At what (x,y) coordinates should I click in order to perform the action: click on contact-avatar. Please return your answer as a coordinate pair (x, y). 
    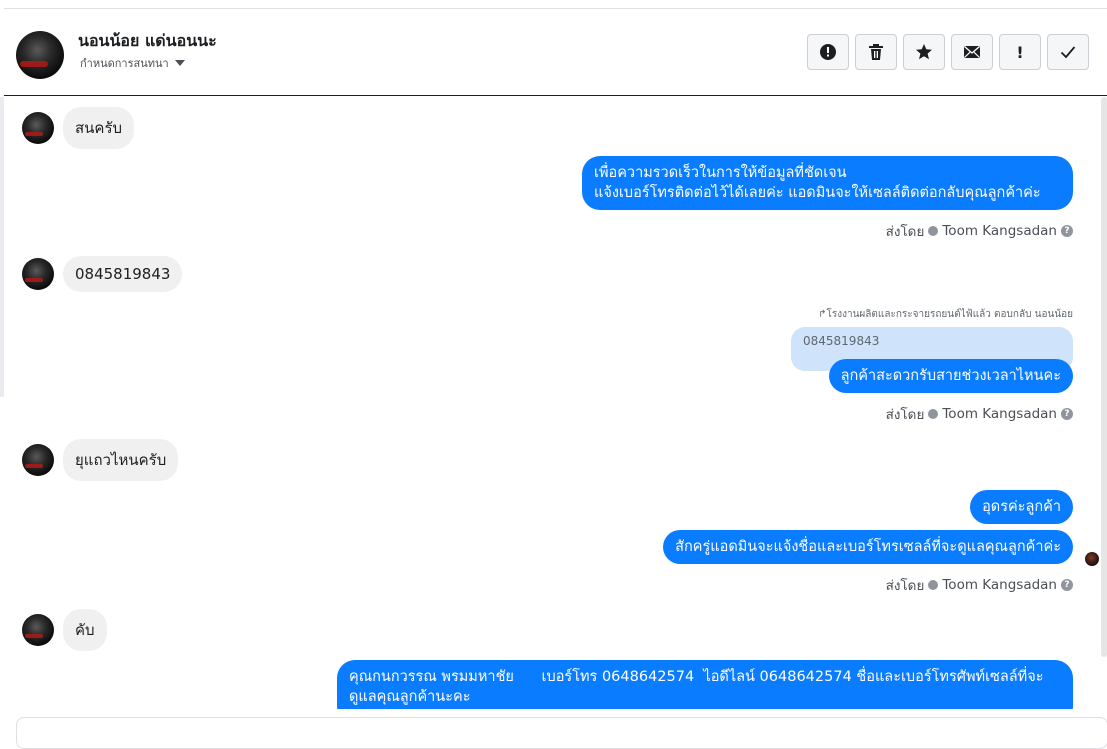
    Looking at the image, I should click on (40, 55).